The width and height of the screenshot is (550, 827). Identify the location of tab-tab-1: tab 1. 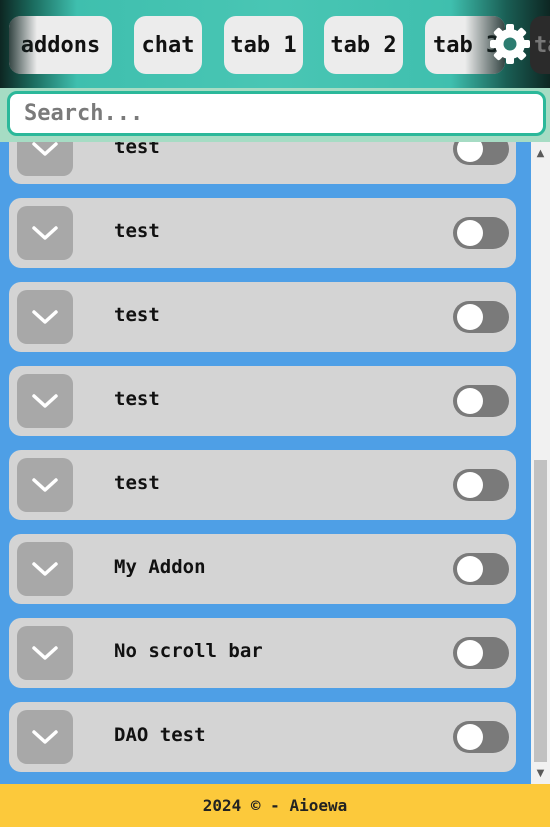
(263, 45).